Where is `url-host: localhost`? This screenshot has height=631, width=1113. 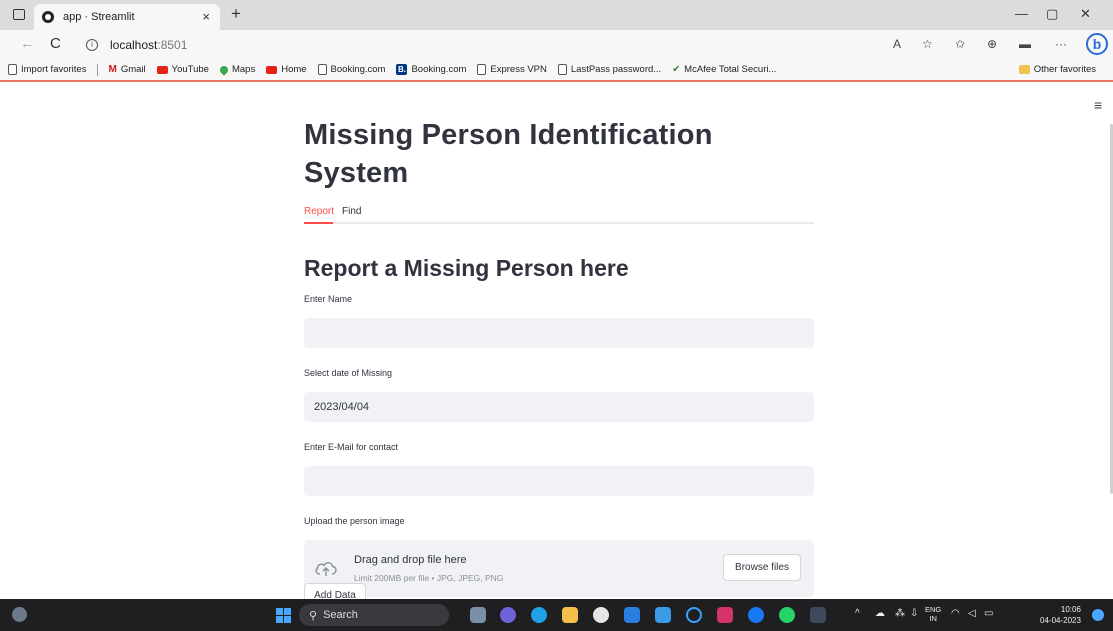
url-host: localhost is located at coordinates (134, 44).